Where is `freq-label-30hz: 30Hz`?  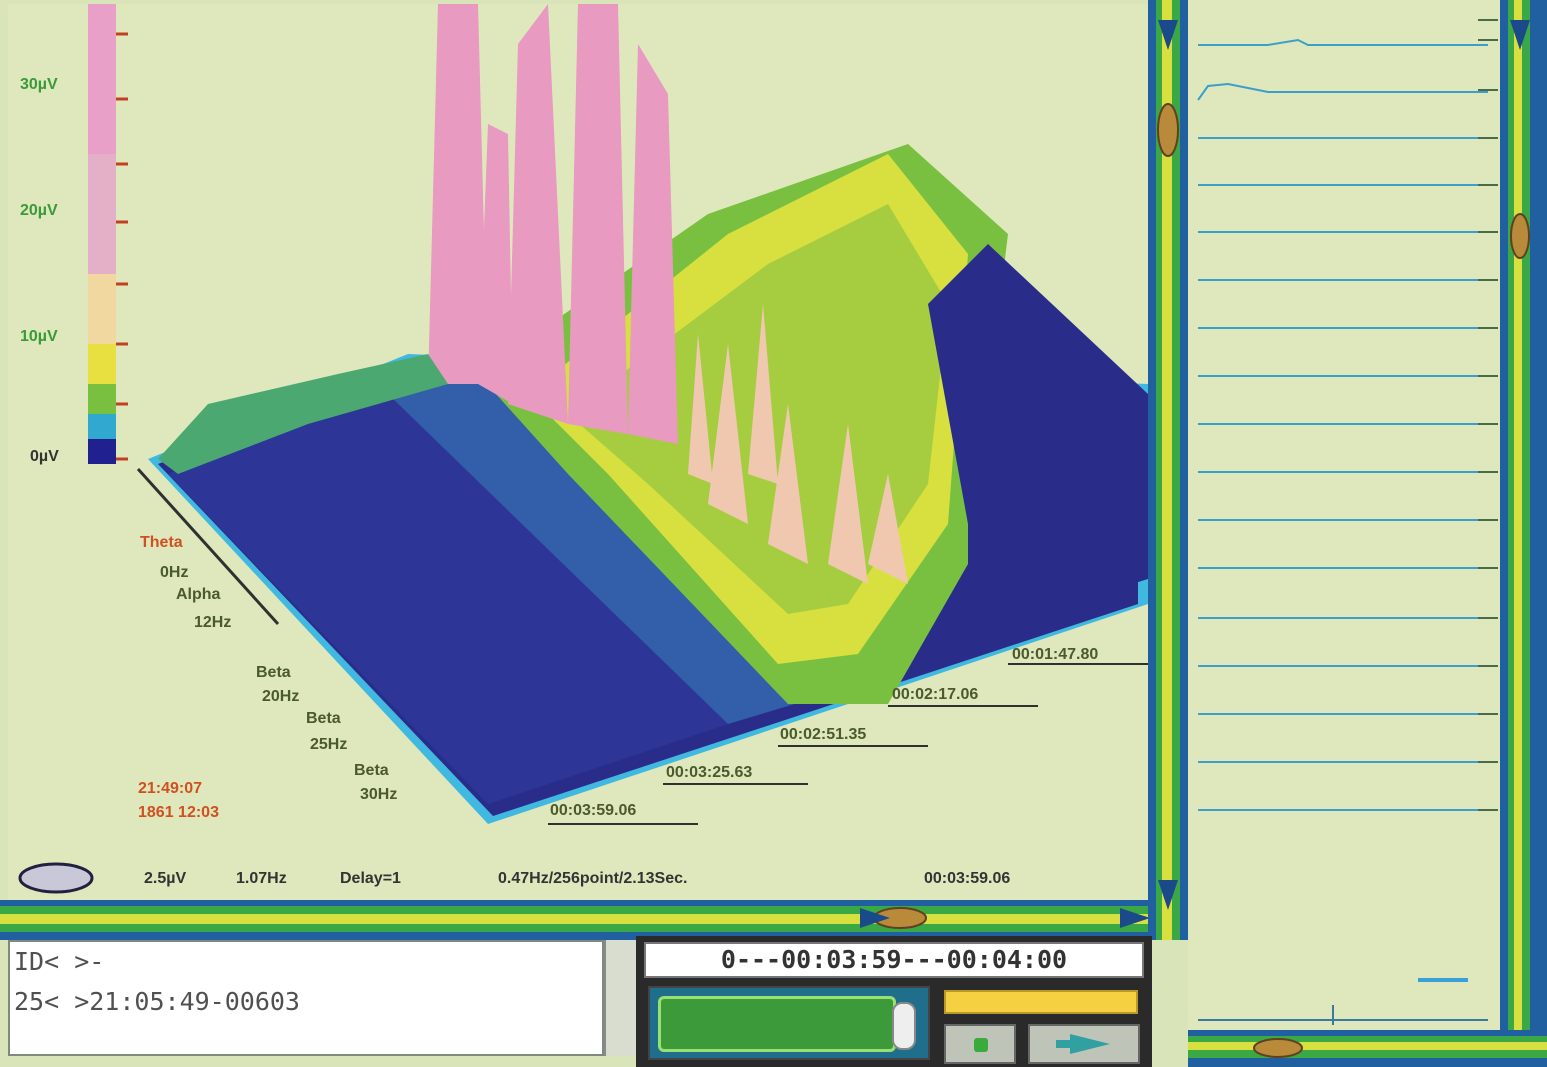 freq-label-30hz: 30Hz is located at coordinates (379, 794).